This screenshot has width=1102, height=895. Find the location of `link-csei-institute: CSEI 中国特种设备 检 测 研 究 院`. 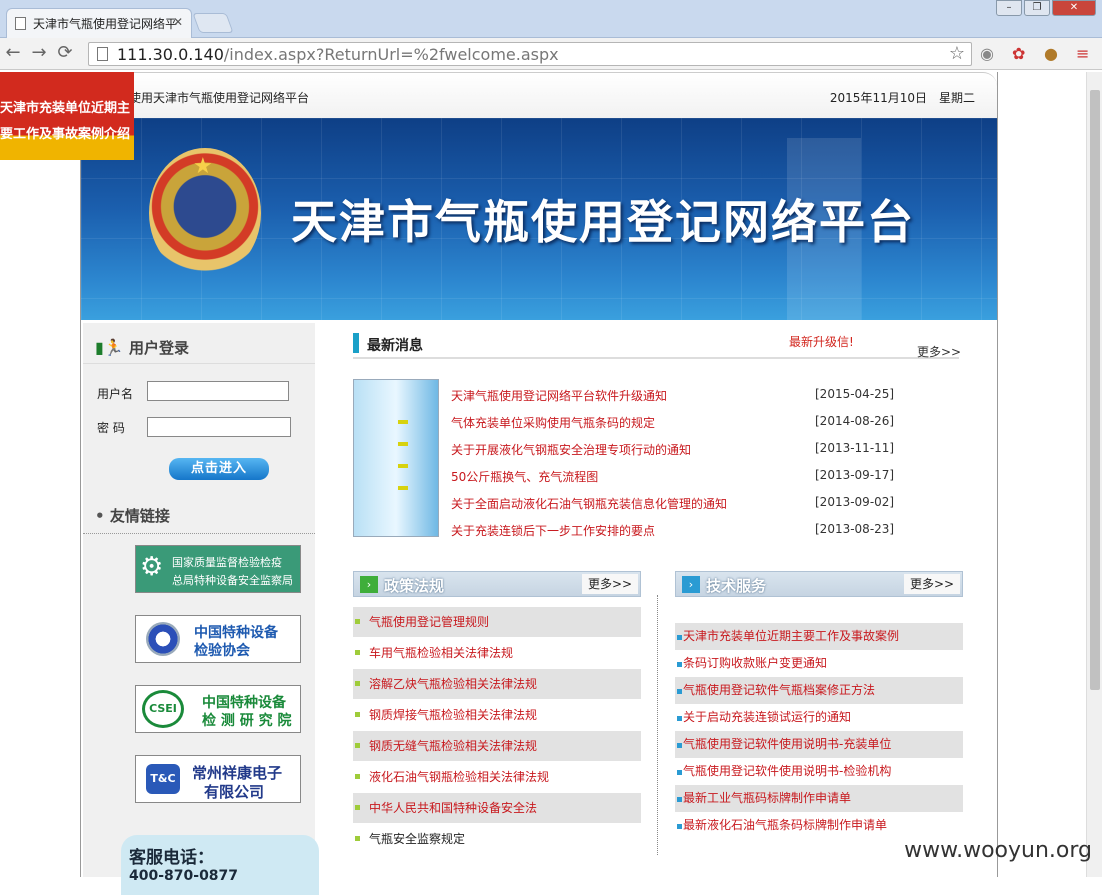

link-csei-institute: CSEI 中国特种设备 检 测 研 究 院 is located at coordinates (218, 709).